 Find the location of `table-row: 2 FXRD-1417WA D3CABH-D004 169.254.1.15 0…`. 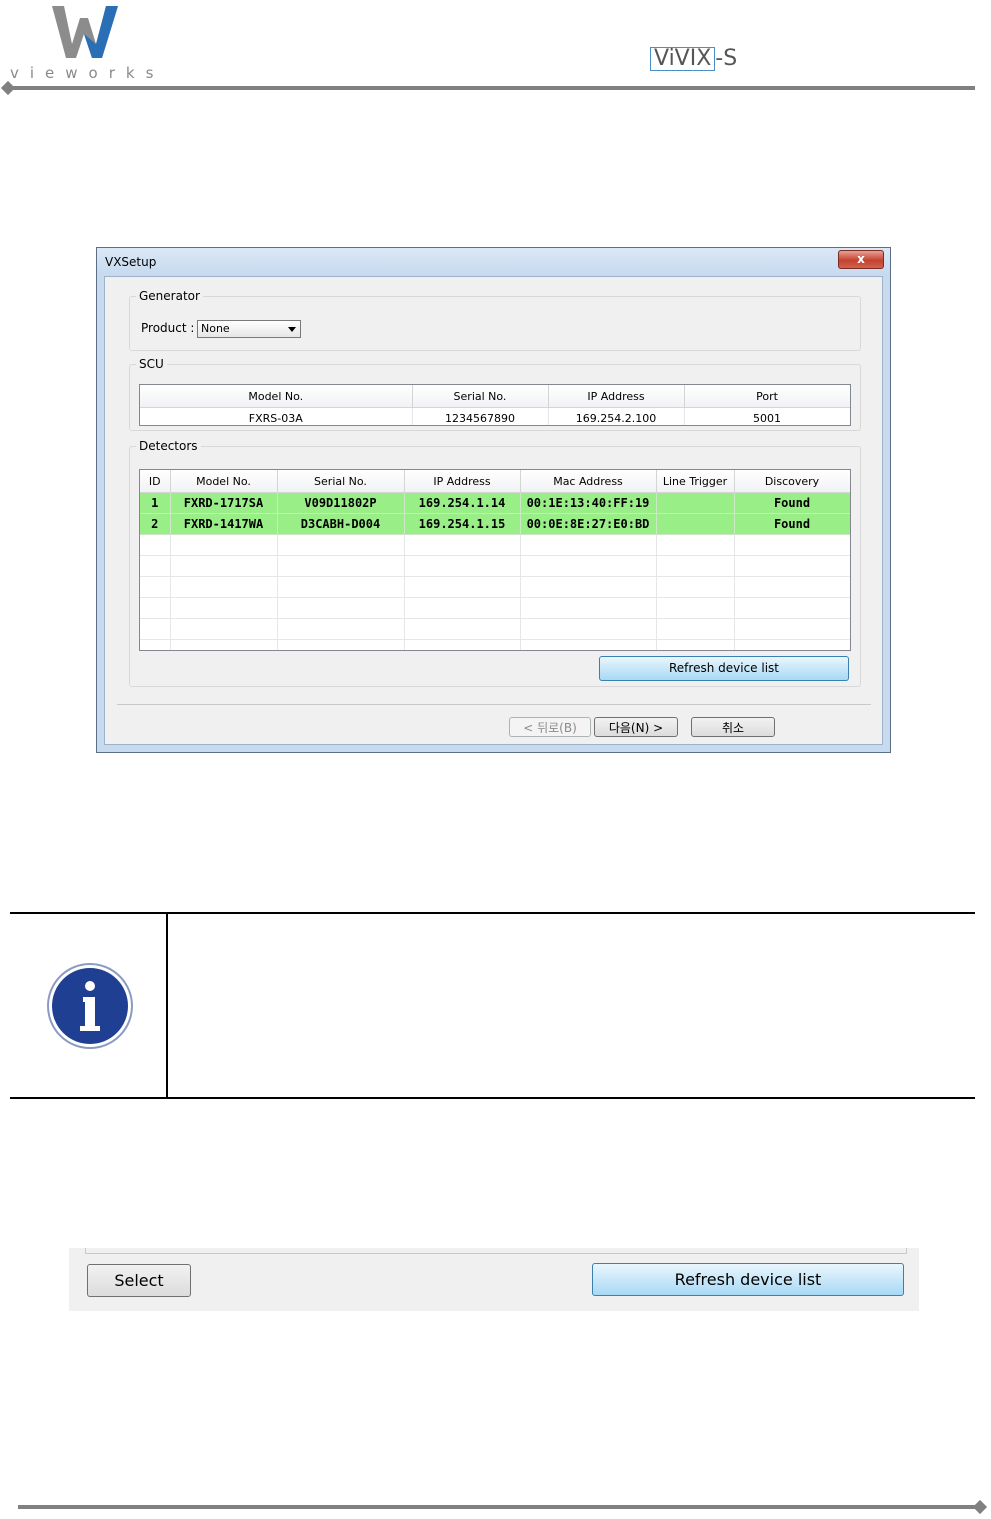

table-row: 2 FXRD-1417WA D3CABH-D004 169.254.1.15 0… is located at coordinates (495, 524).